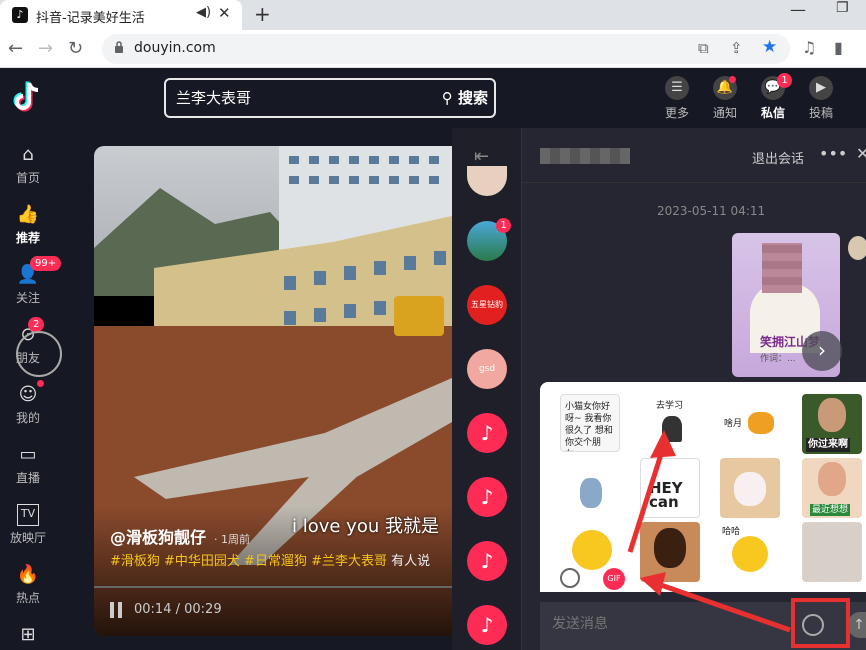 This screenshot has height=650, width=866. What do you see at coordinates (296, 97) in the screenshot?
I see `search-input` at bounding box center [296, 97].